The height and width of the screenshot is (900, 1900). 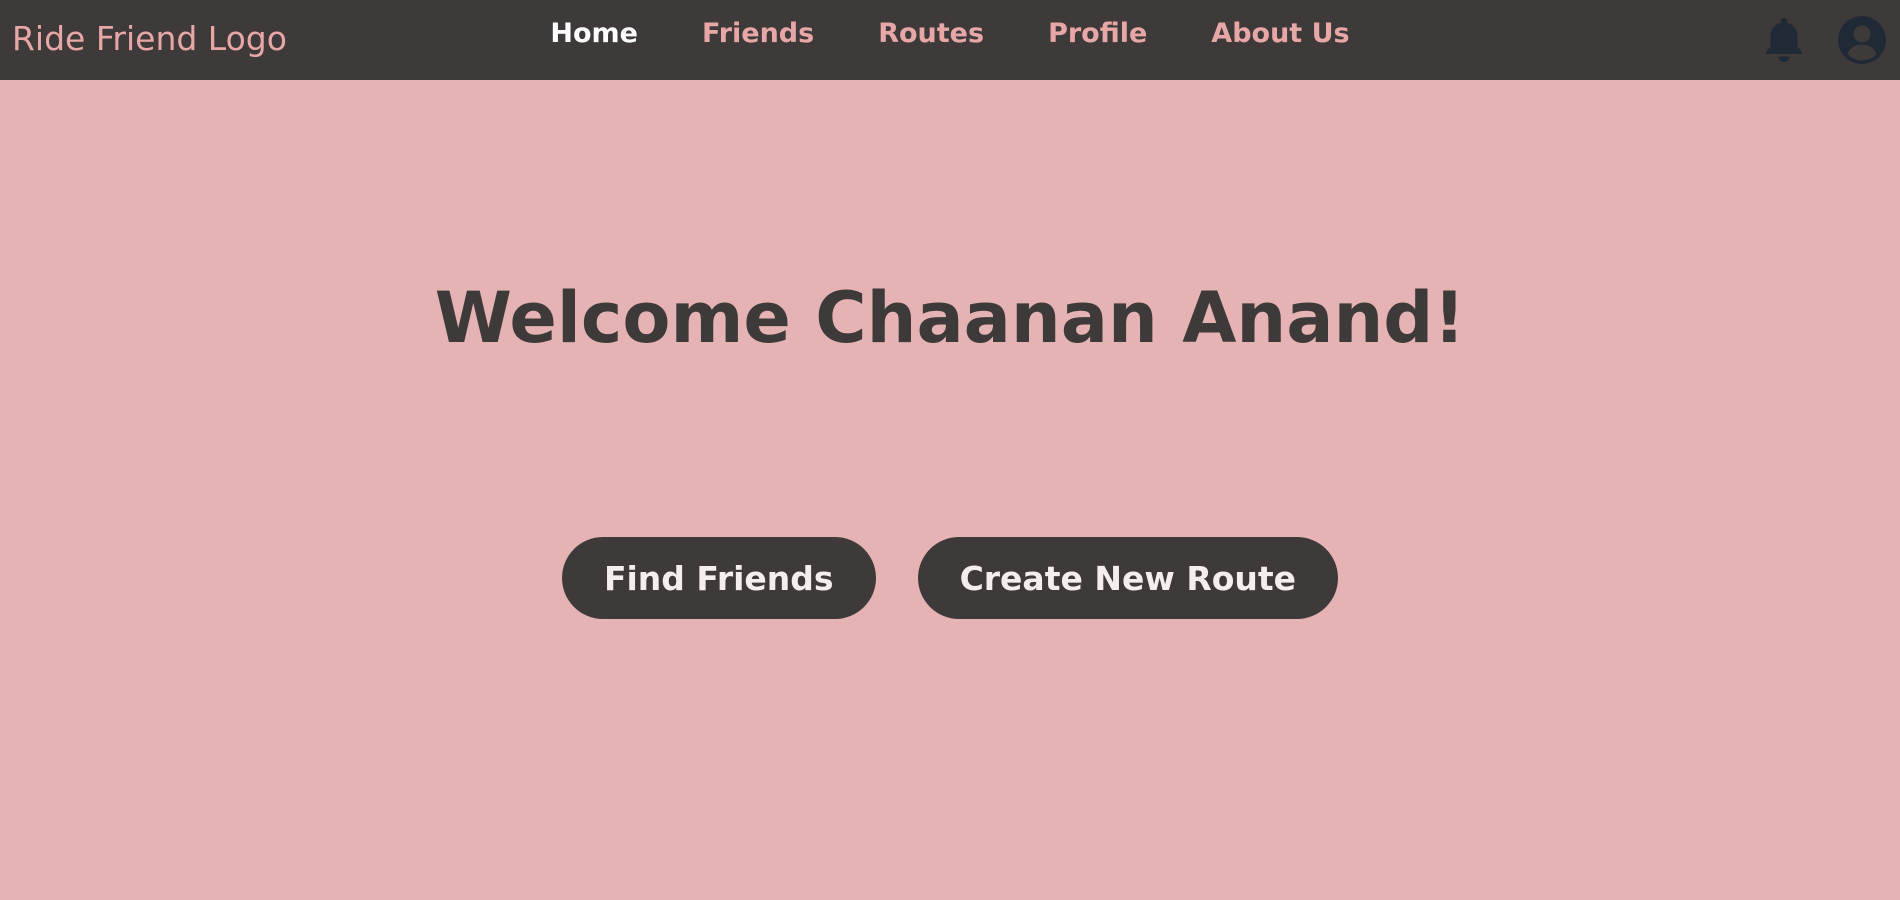 I want to click on nav-link-routes: Routes, so click(x=931, y=33).